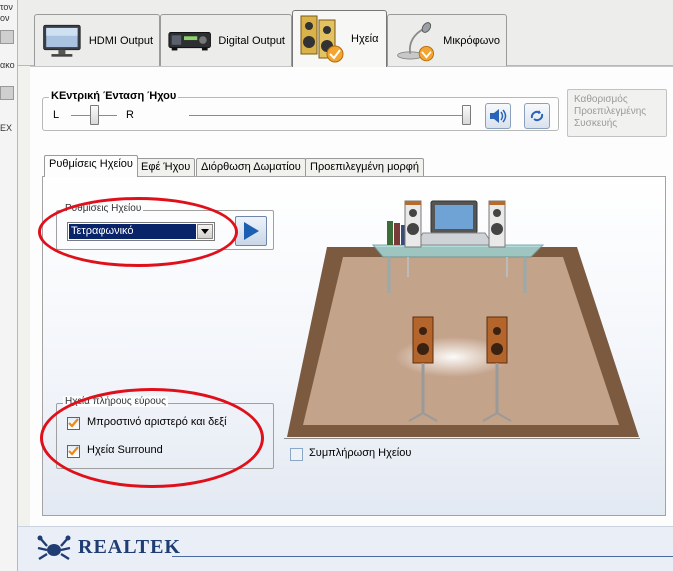  Describe the element at coordinates (360, 453) in the screenshot. I see `virtual-surround-label: Συμπλήρωση Ηχείου` at that location.